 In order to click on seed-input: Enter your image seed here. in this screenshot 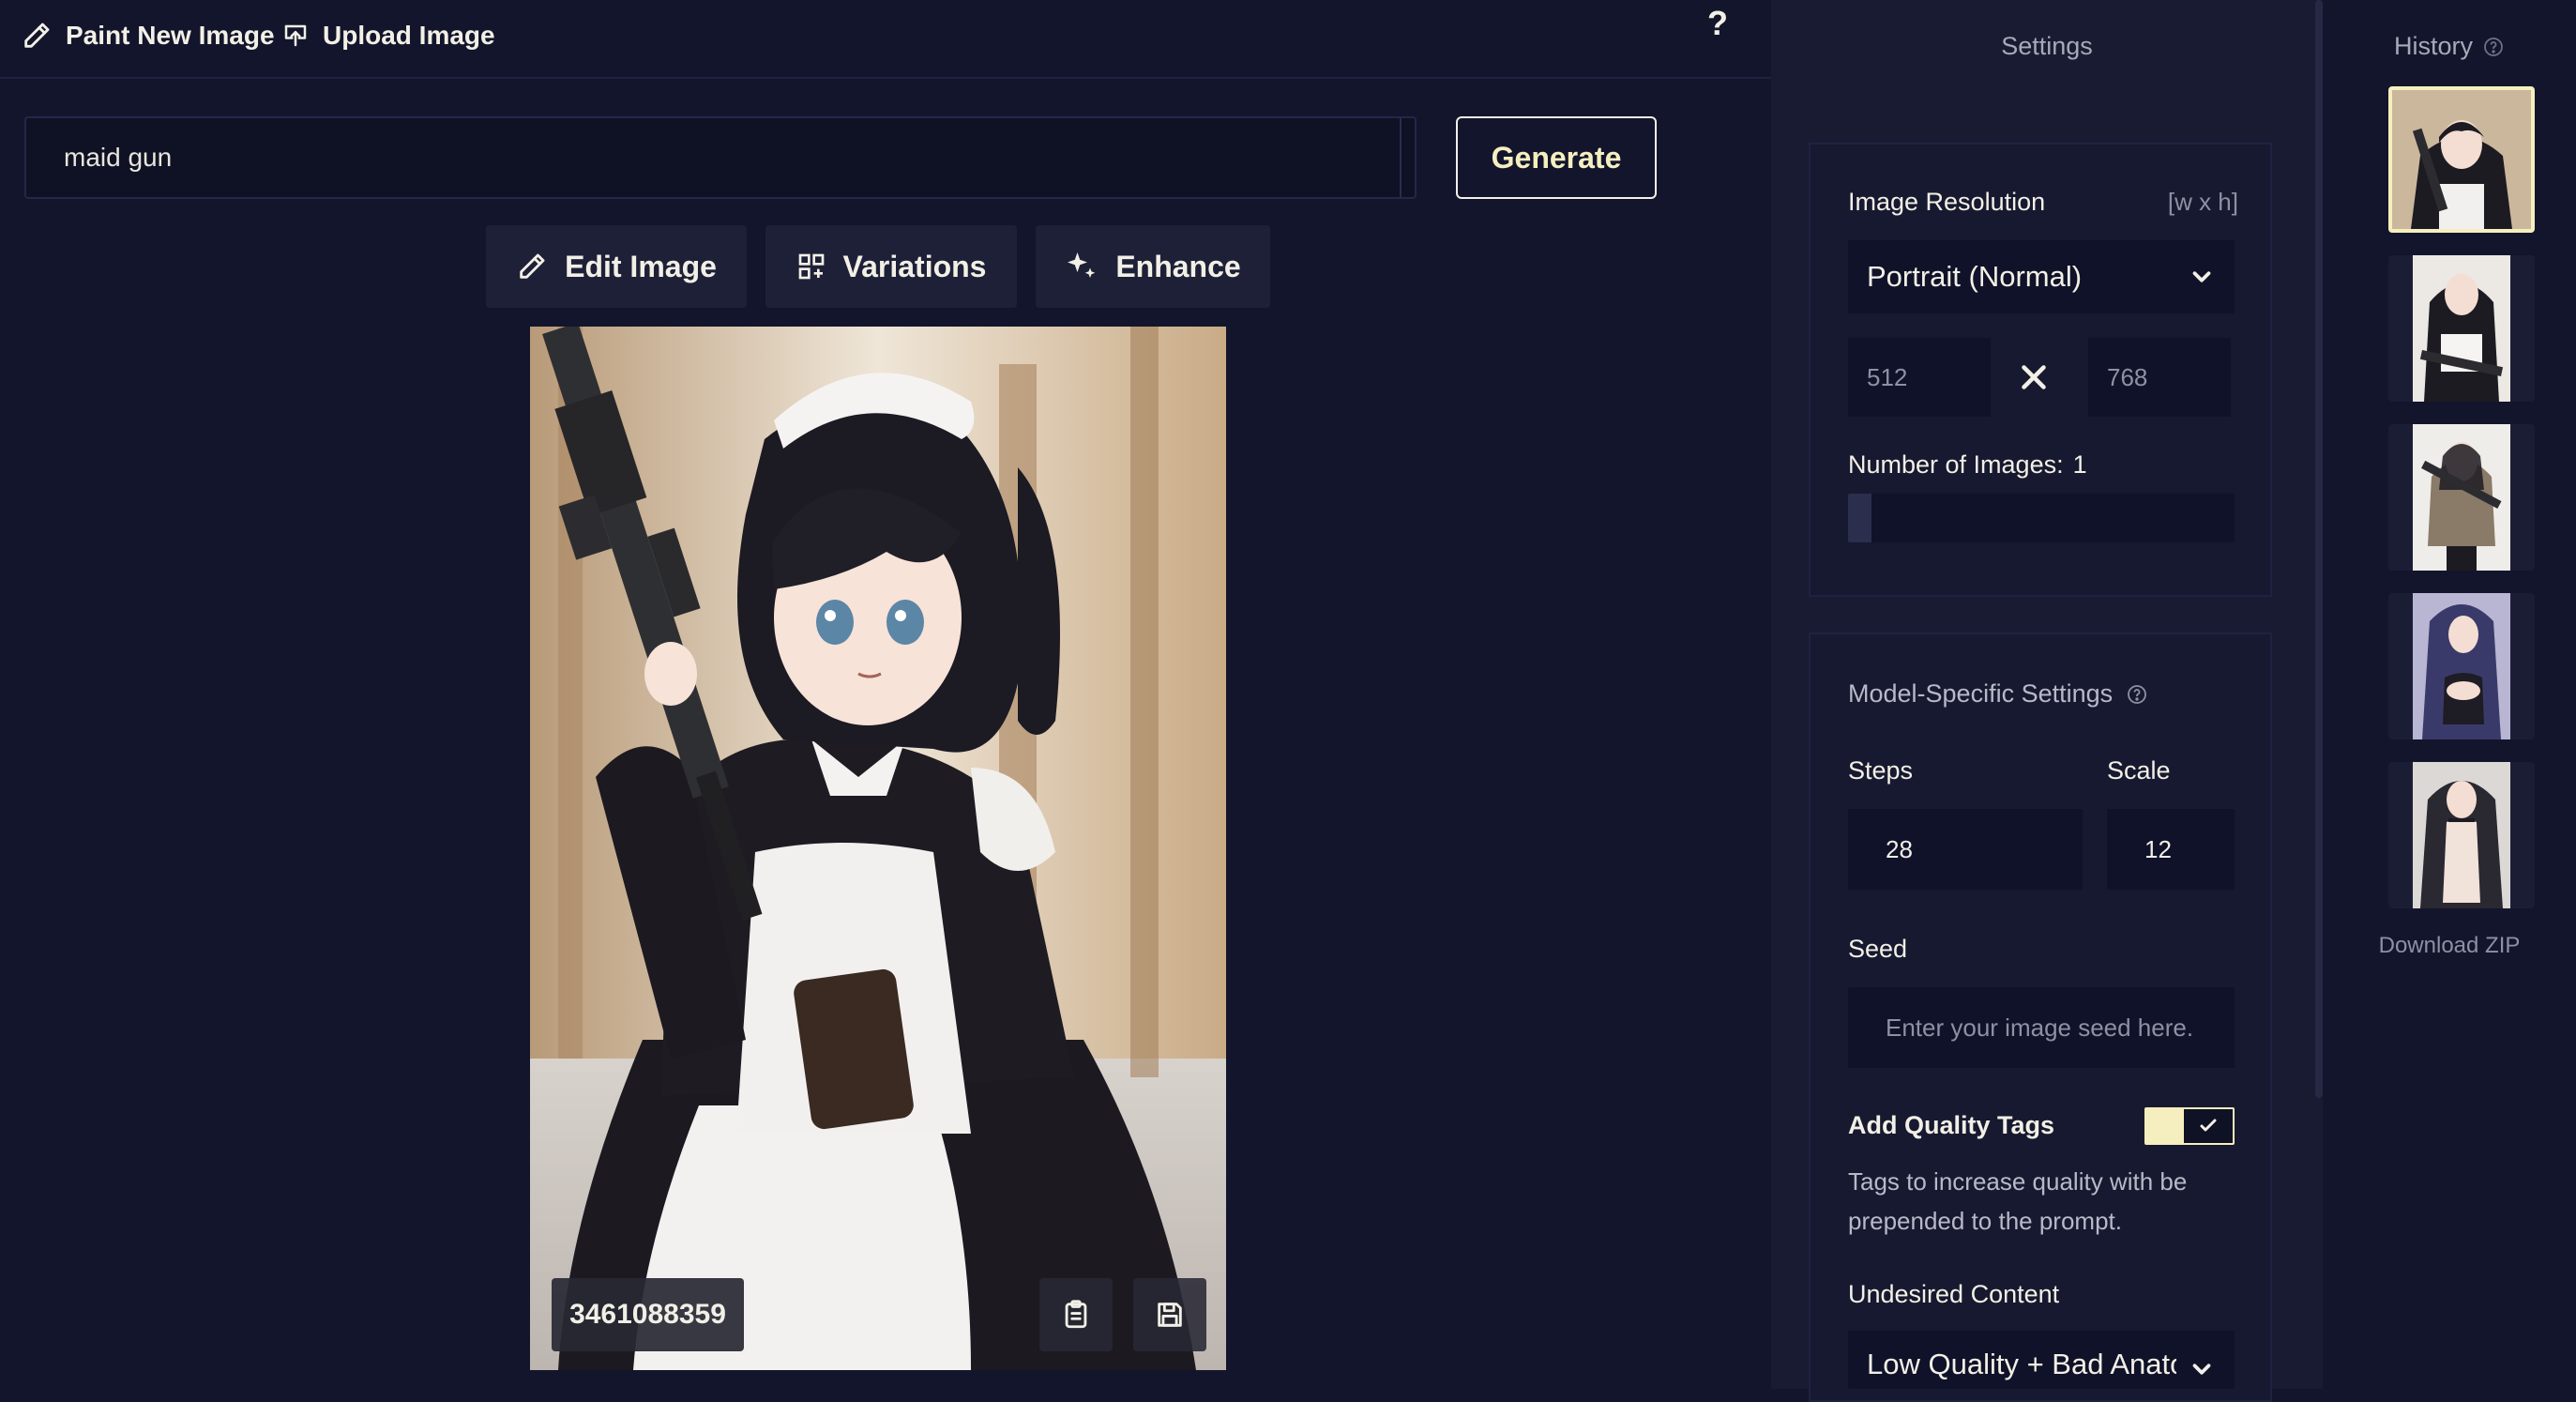, I will do `click(2041, 1027)`.